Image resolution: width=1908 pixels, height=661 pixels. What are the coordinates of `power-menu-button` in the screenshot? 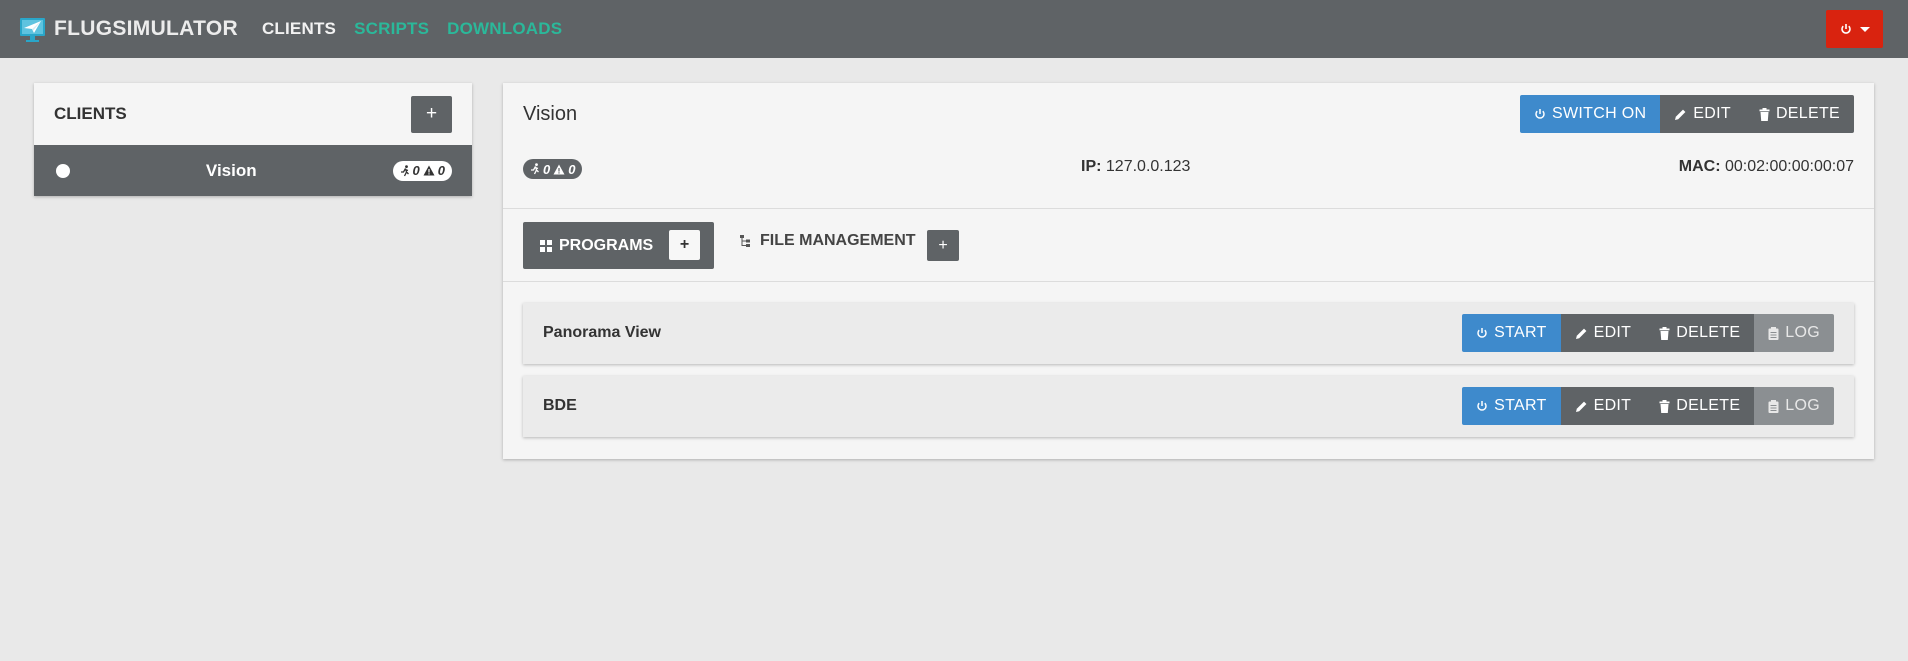 It's located at (1854, 29).